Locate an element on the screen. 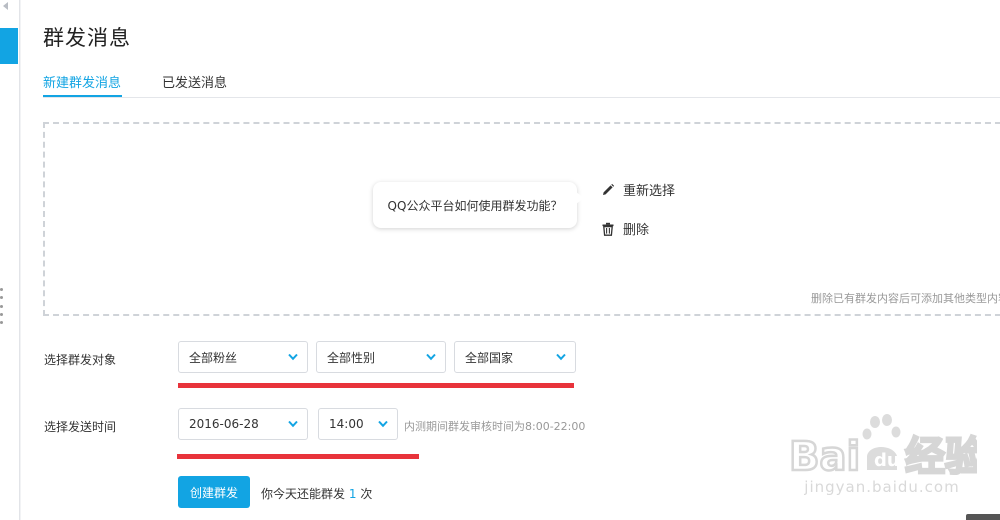 The height and width of the screenshot is (520, 1000). tab-sent-messages: 已发送消息 is located at coordinates (194, 81).